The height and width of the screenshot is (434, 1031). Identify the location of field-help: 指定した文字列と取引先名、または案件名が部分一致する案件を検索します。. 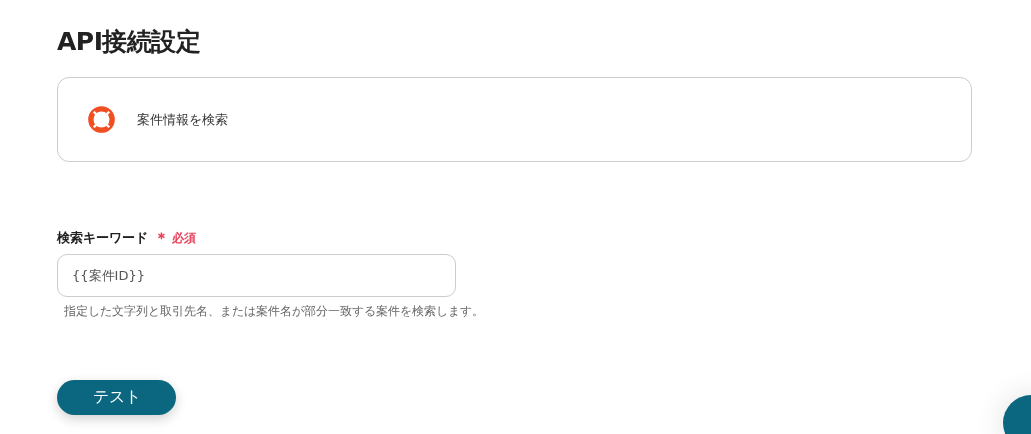
(274, 311).